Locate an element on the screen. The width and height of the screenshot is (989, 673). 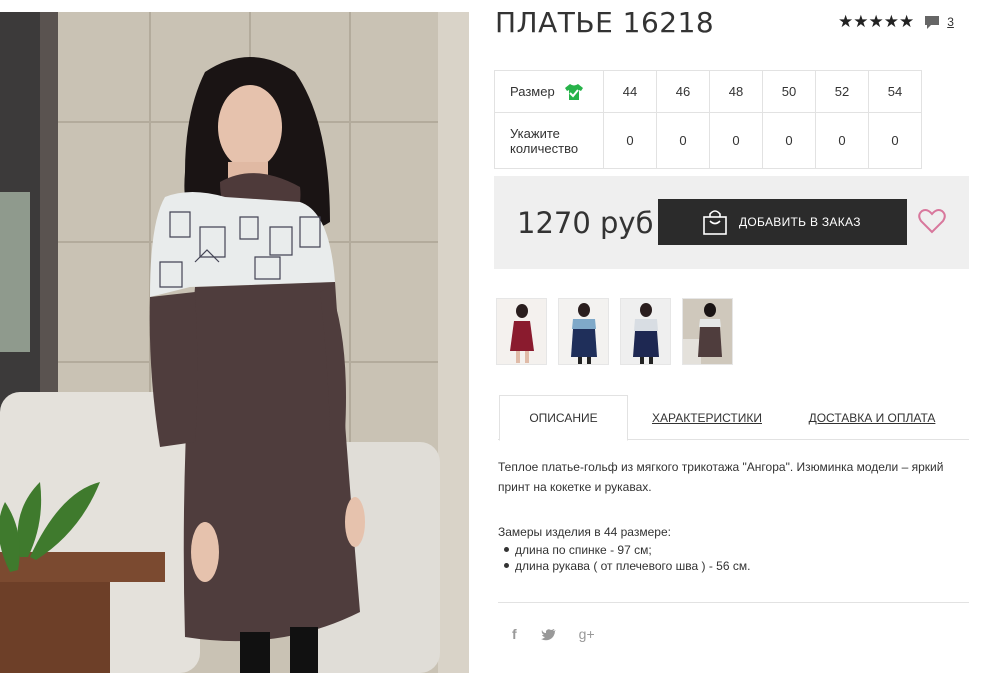
heart-icon is located at coordinates (932, 221).